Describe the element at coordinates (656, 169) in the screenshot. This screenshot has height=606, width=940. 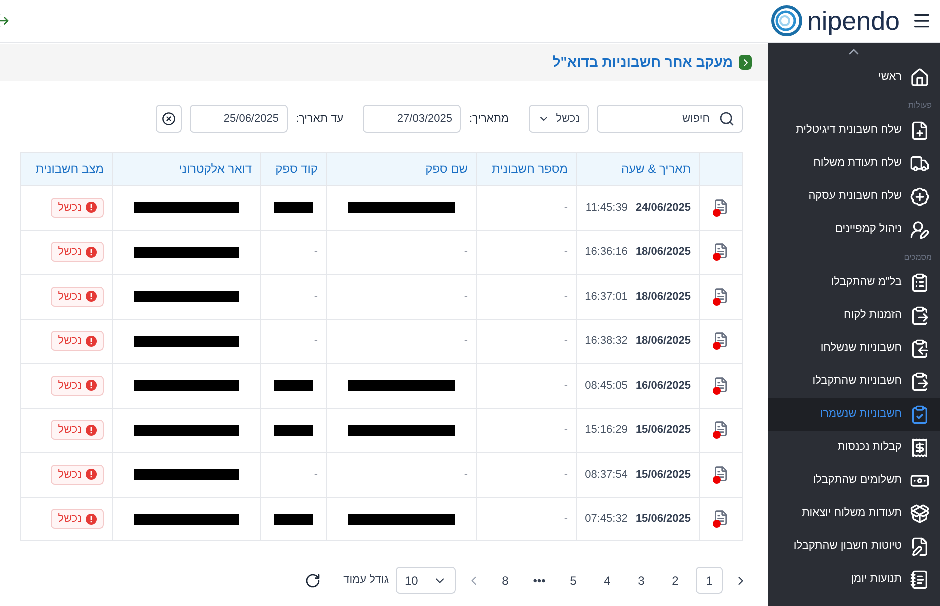
I see `column-header: תאריך & שעה` at that location.